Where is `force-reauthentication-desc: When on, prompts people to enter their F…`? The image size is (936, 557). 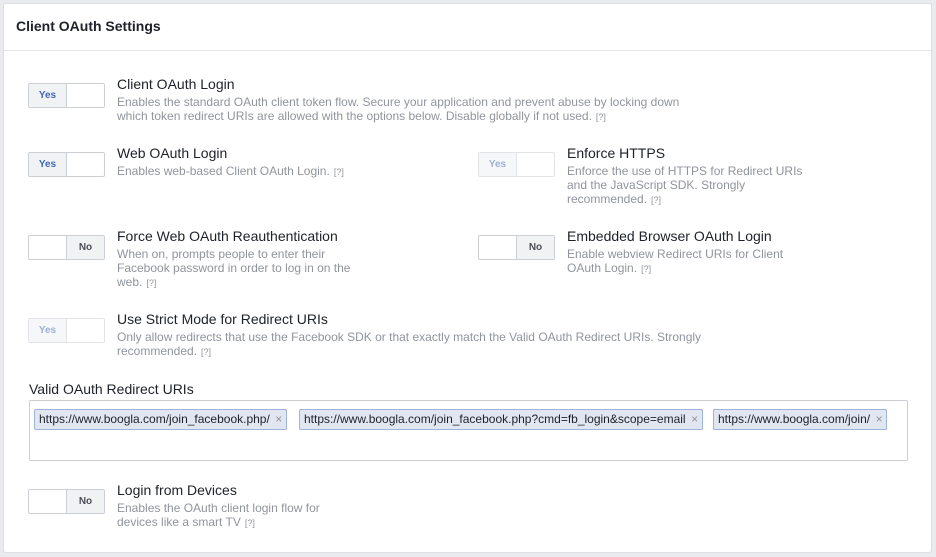 force-reauthentication-desc: When on, prompts people to enter their F… is located at coordinates (237, 268).